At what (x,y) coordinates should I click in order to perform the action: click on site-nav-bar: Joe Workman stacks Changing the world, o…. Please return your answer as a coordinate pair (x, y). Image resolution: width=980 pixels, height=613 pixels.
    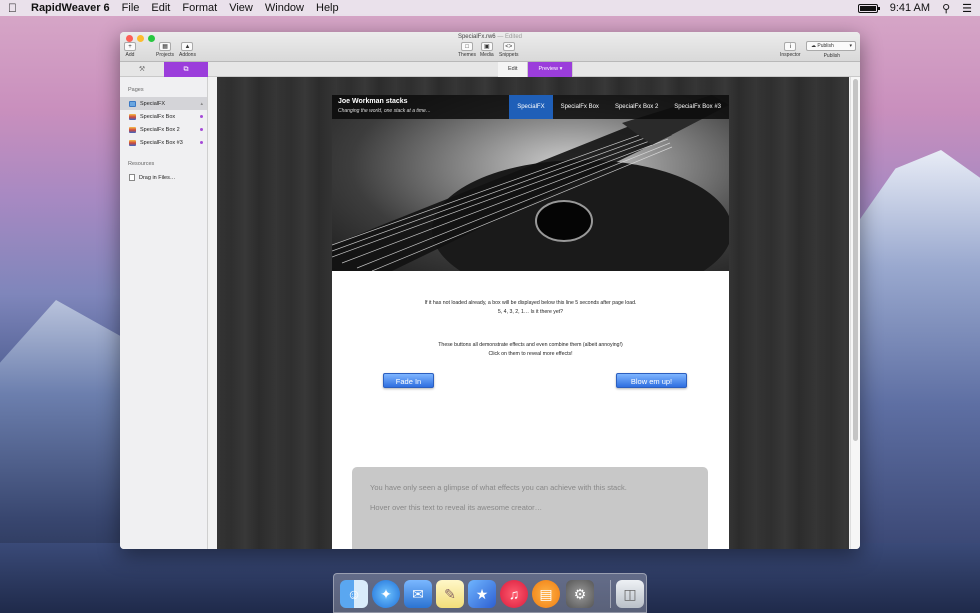
    Looking at the image, I should click on (530, 107).